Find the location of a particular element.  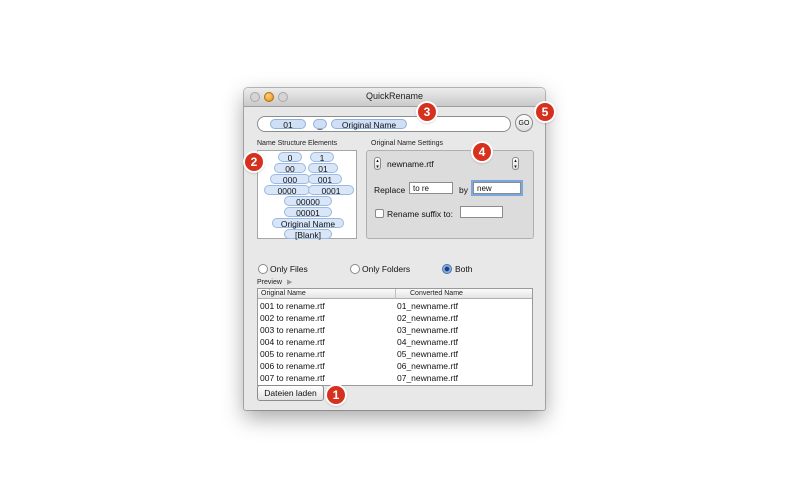

original-name-cell: 006 to rename.rtf is located at coordinates (292, 366).